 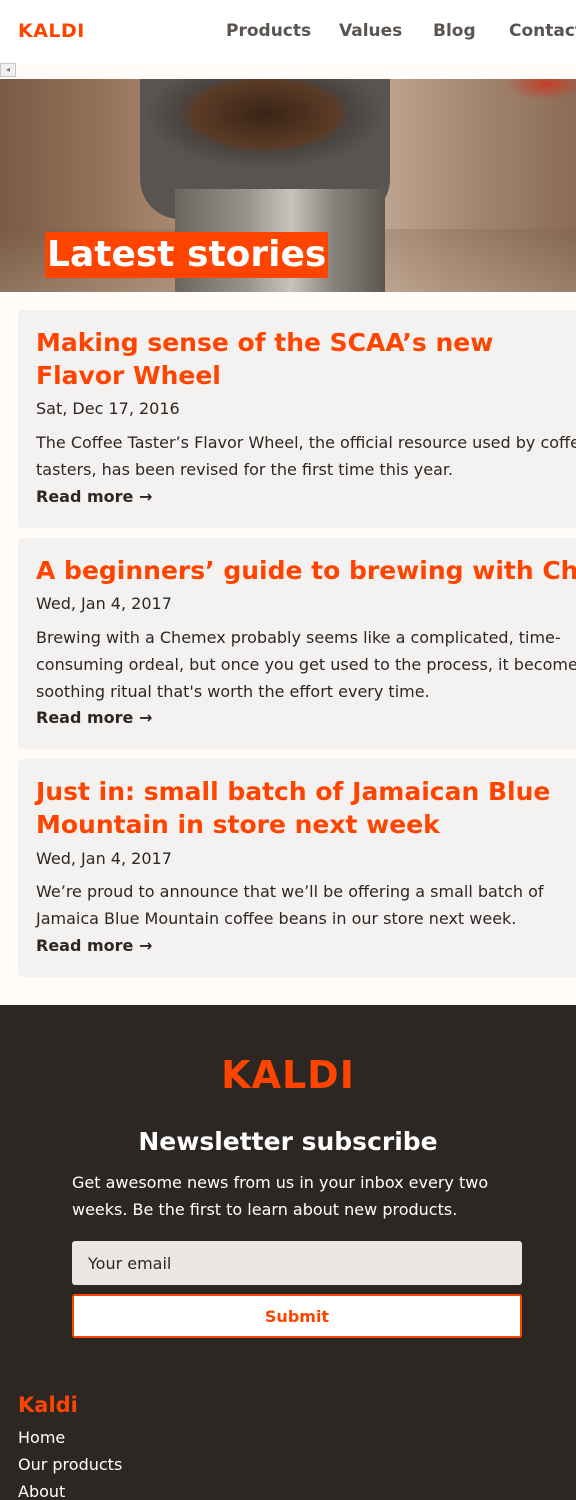 I want to click on site-header: KALDI Products Values Blog Contact, so click(x=288, y=32).